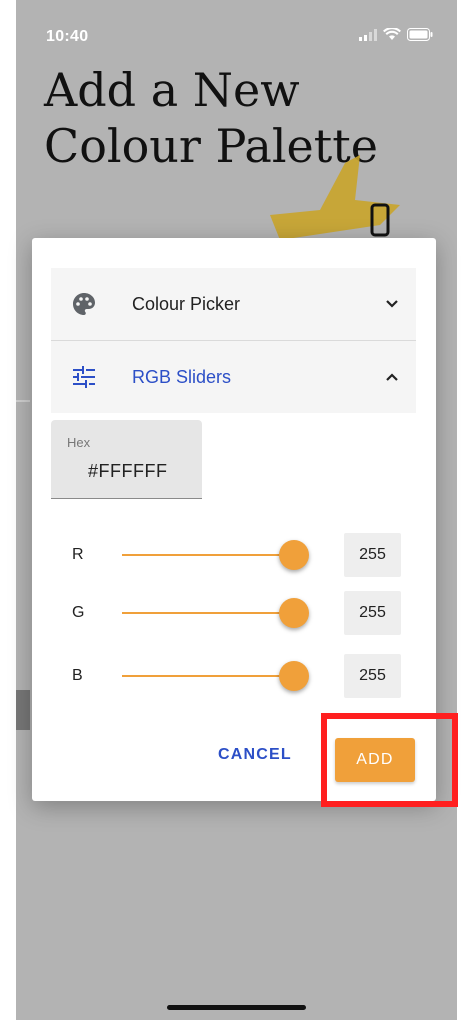 This screenshot has height=1020, width=473. Describe the element at coordinates (77, 675) in the screenshot. I see `slider-label: B` at that location.